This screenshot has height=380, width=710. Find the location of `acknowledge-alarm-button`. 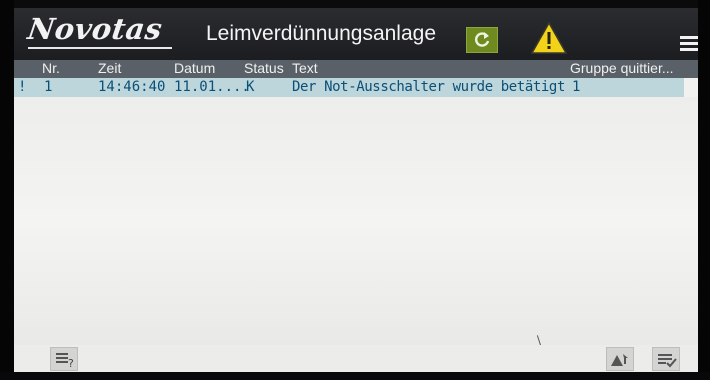

acknowledge-alarm-button is located at coordinates (620, 359).